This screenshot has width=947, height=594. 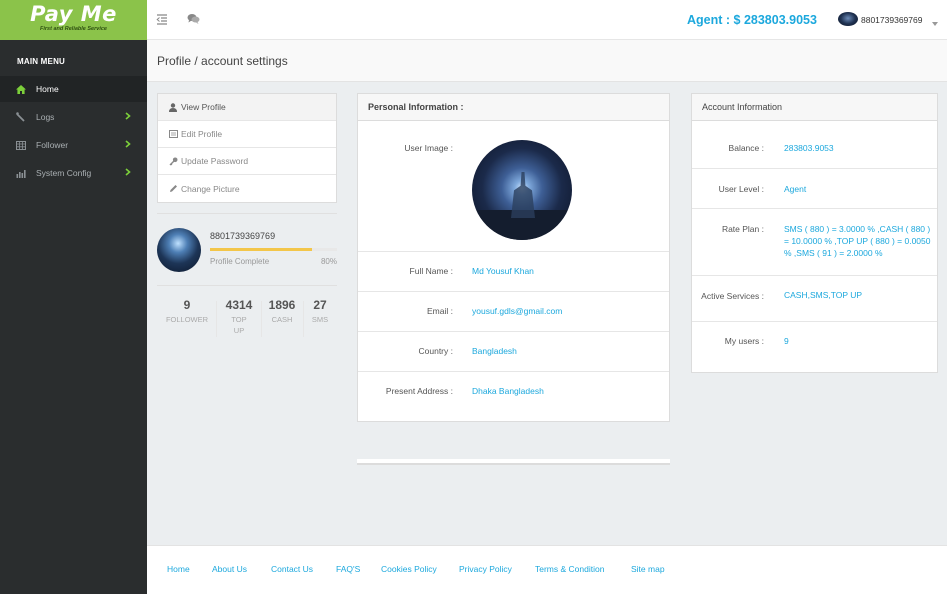 What do you see at coordinates (52, 145) in the screenshot?
I see `sidebar-item-label: Follower` at bounding box center [52, 145].